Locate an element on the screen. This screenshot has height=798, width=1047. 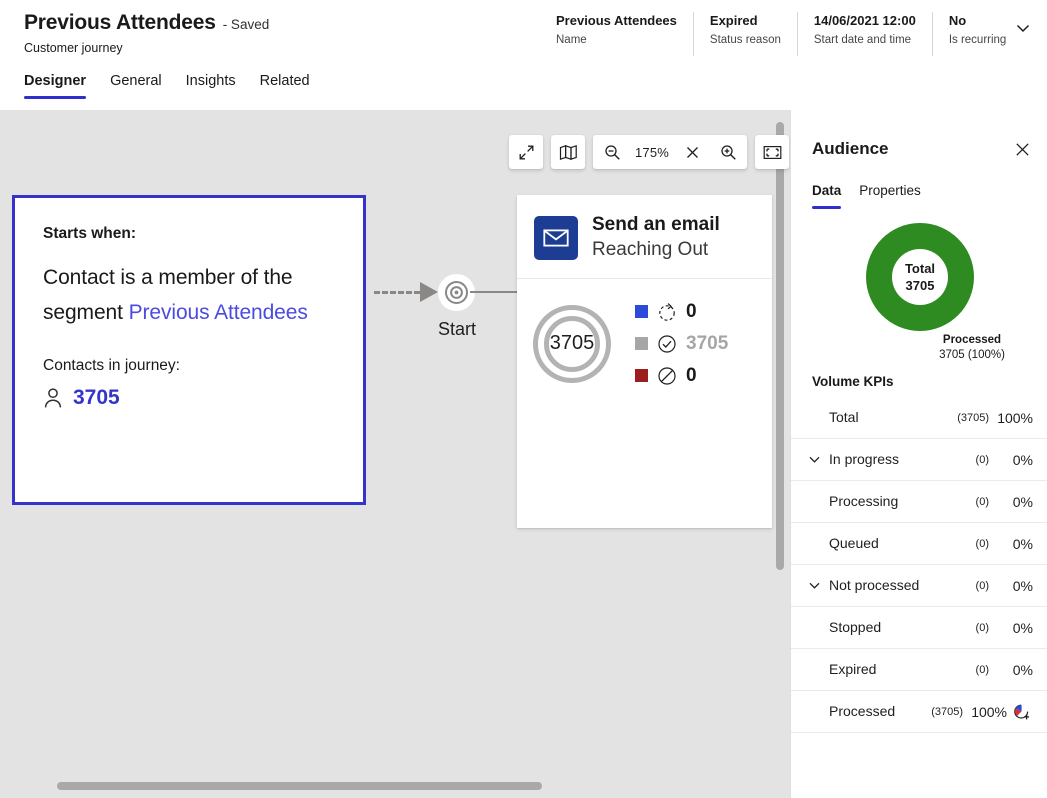
send-email-card-titles: Send an email Reaching Out is located at coordinates (656, 237).